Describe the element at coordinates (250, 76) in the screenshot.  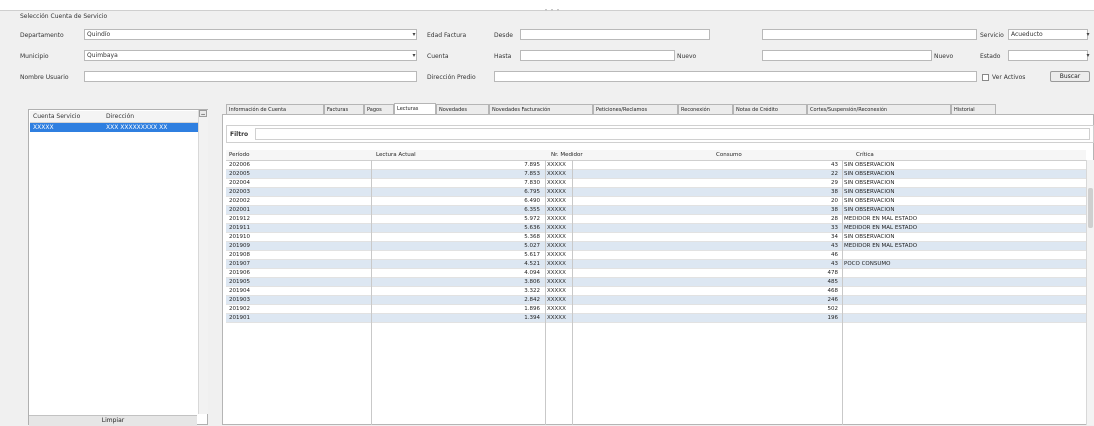
I see `nombre-usuario-input` at that location.